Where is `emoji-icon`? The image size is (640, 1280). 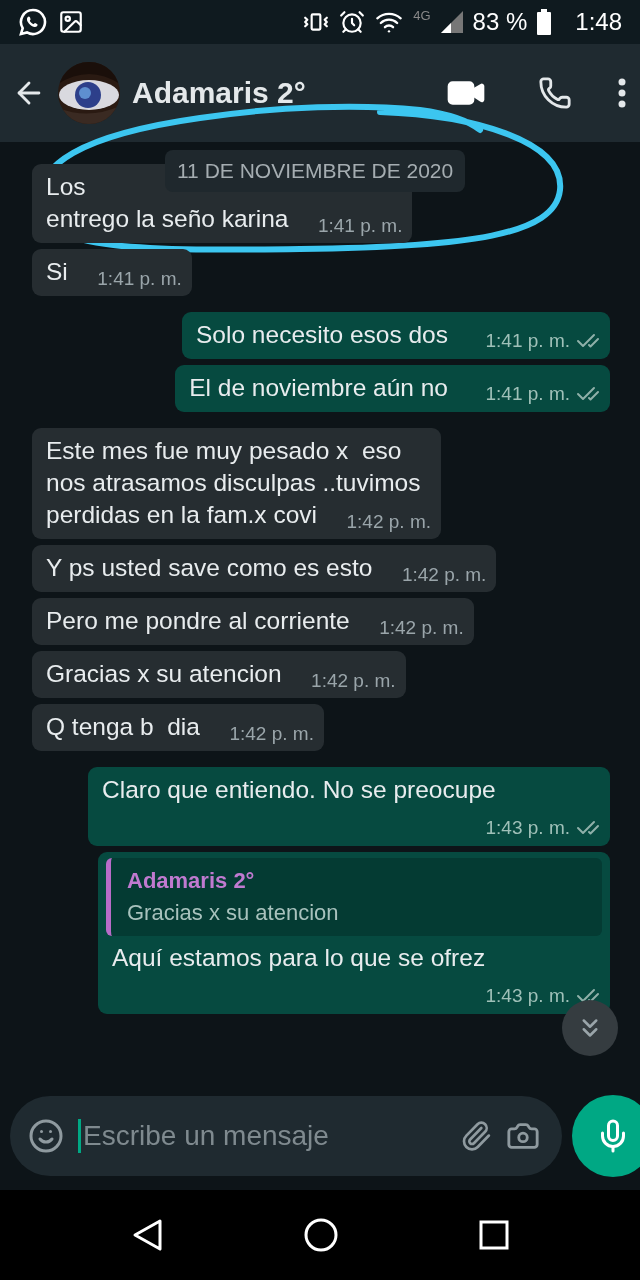 emoji-icon is located at coordinates (46, 1136).